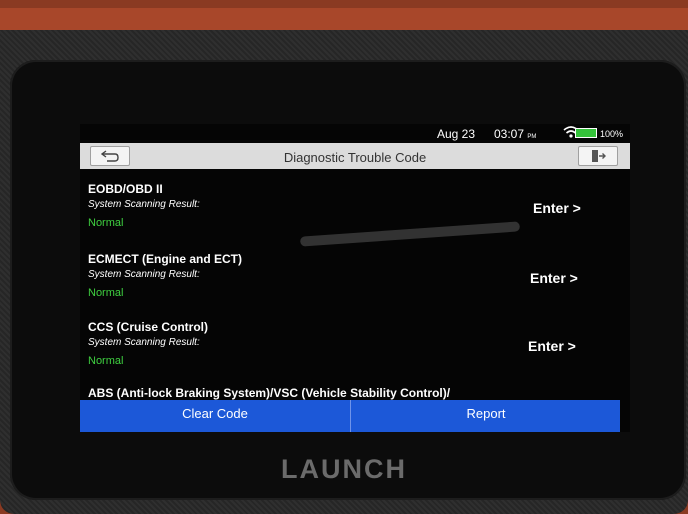  I want to click on status-ampm: PM, so click(532, 137).